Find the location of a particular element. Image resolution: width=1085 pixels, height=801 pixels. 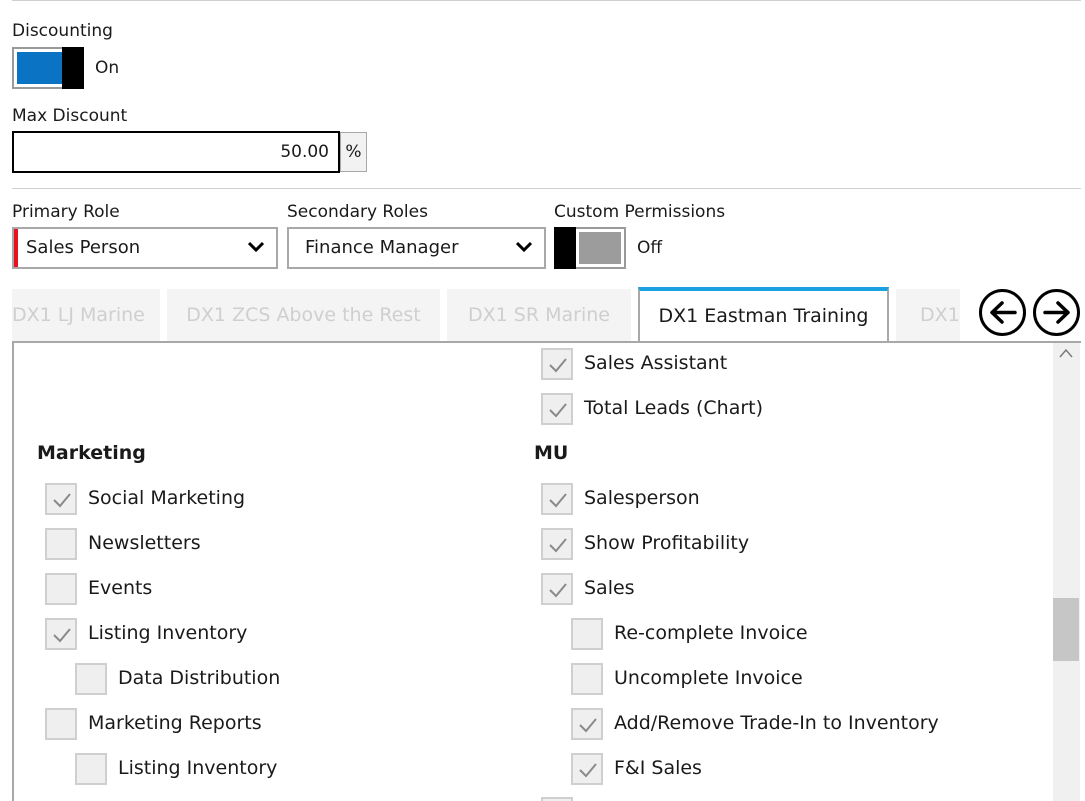

checkbox-salesperson is located at coordinates (557, 499).